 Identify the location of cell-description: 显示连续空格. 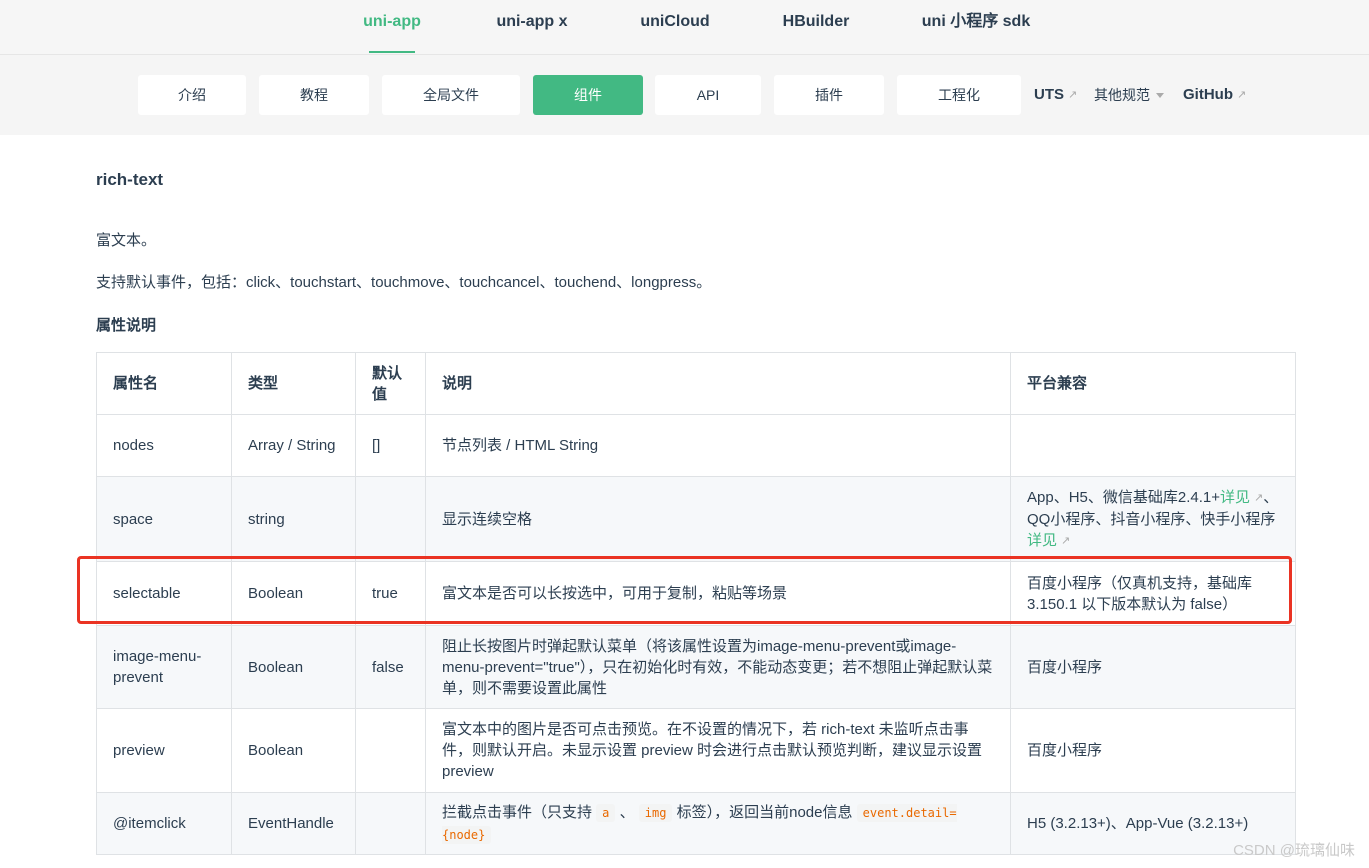
(718, 519).